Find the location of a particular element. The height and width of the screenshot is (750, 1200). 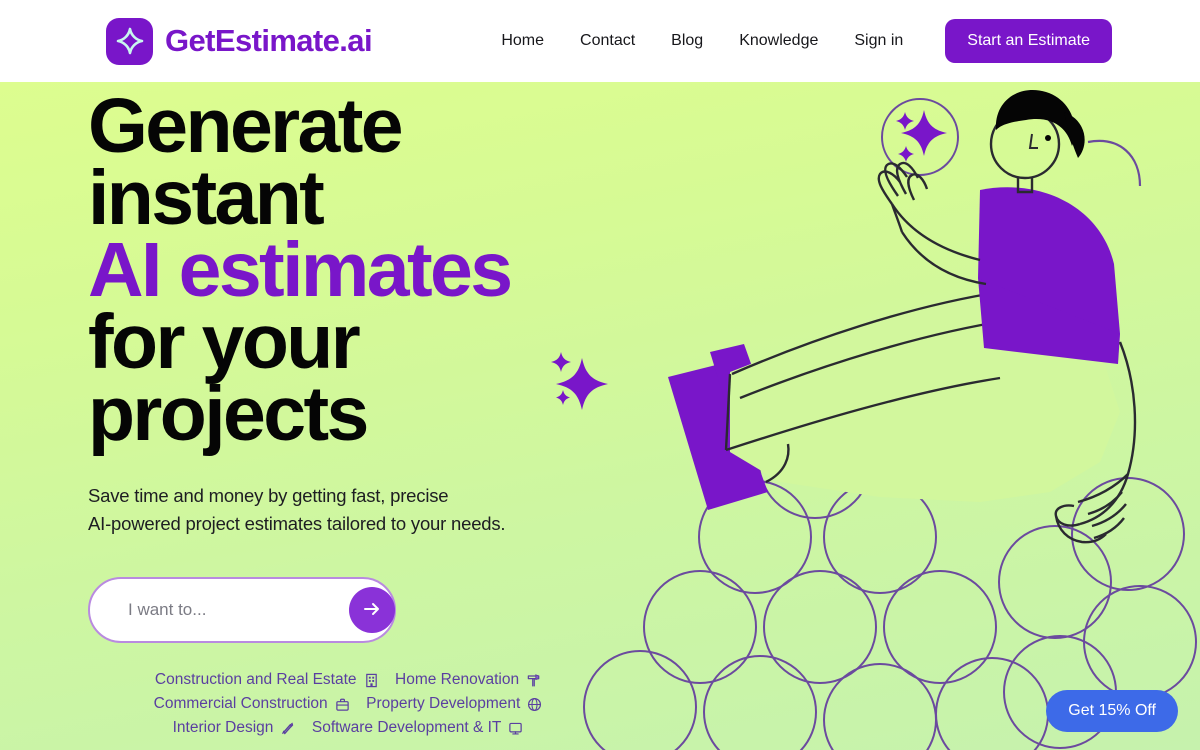

tag-property-development: Property Development is located at coordinates (454, 704).